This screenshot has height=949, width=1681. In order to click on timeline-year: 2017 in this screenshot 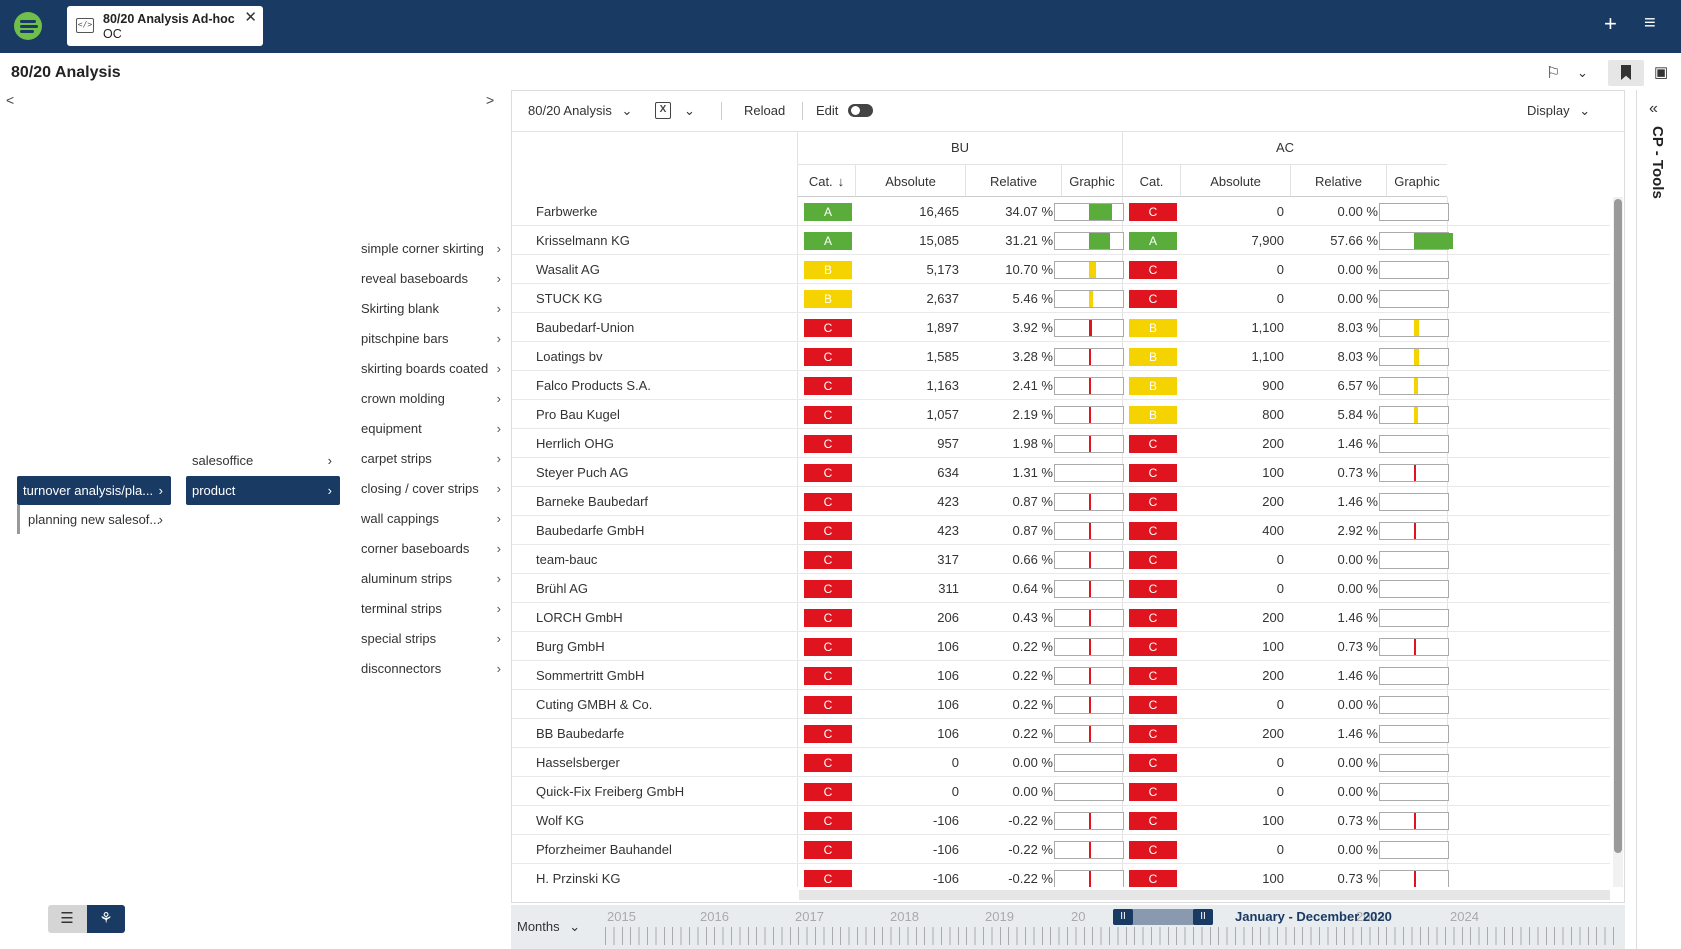, I will do `click(809, 916)`.